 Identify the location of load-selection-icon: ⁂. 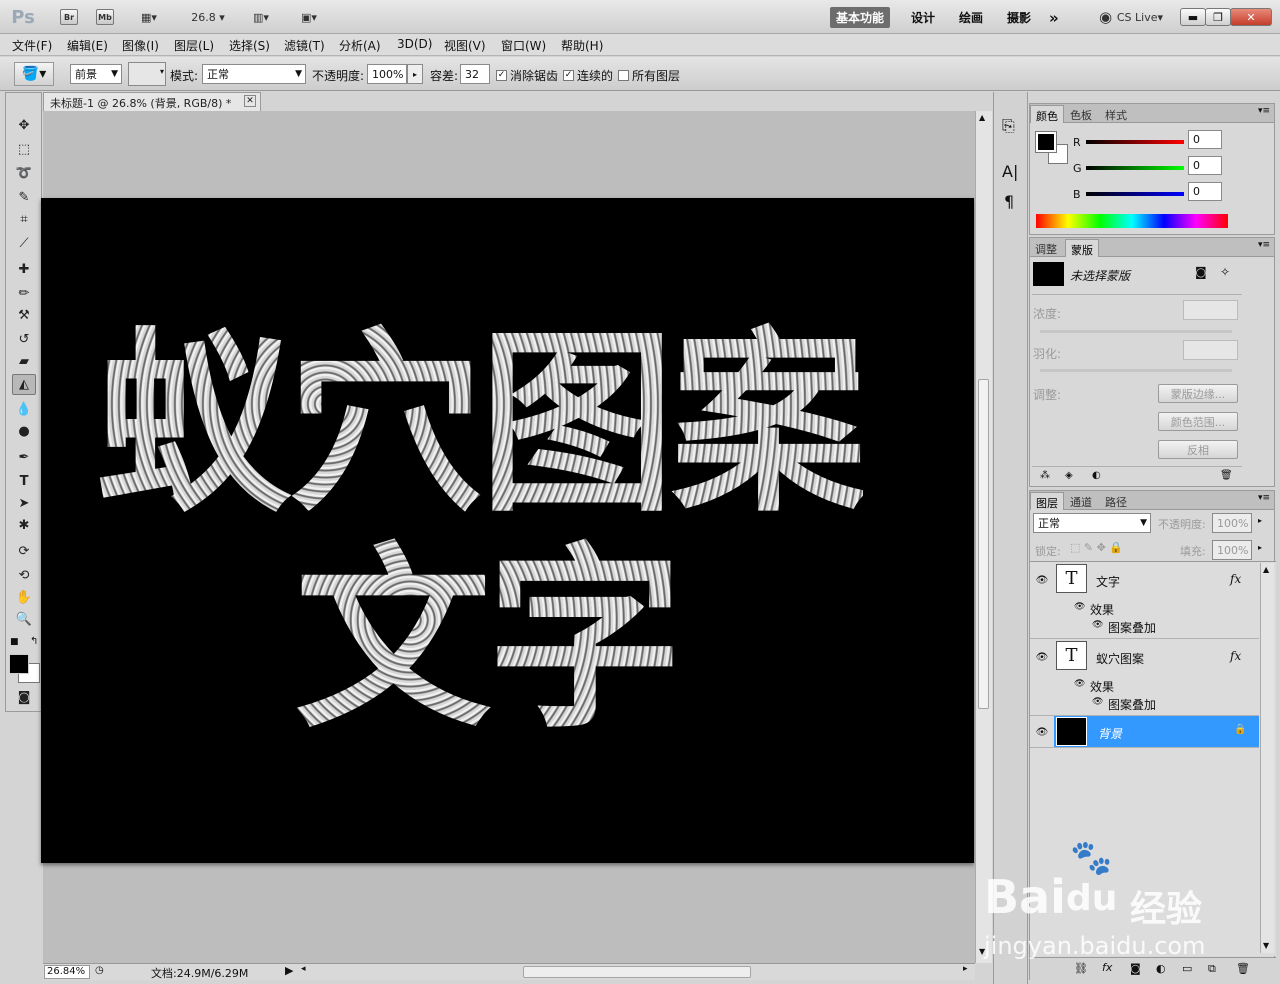
(1045, 475).